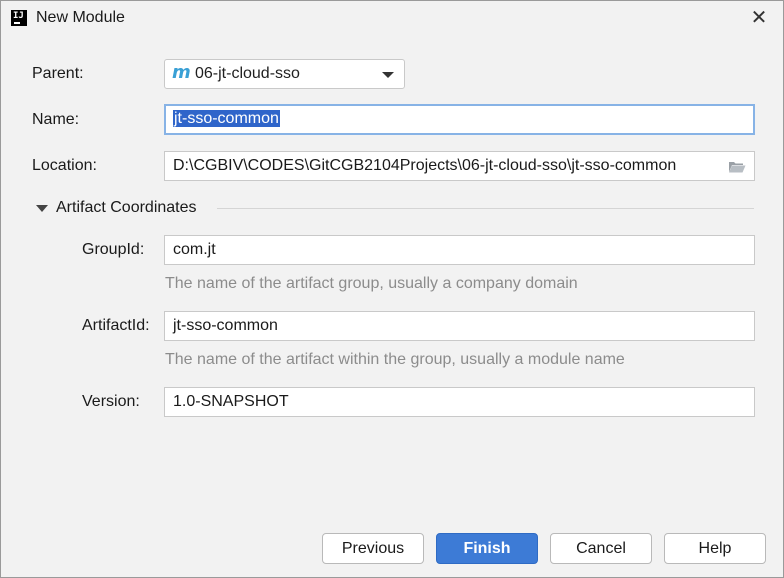 The width and height of the screenshot is (784, 578). I want to click on previous-button: Previous, so click(373, 548).